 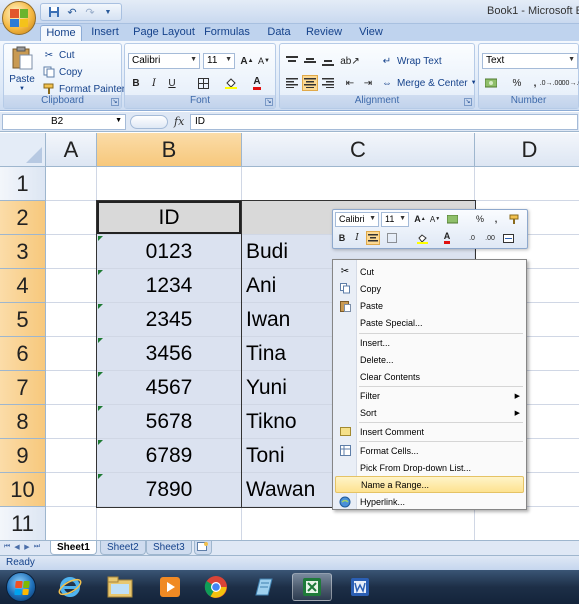 I want to click on mini-fill-color-icon, so click(x=422, y=238).